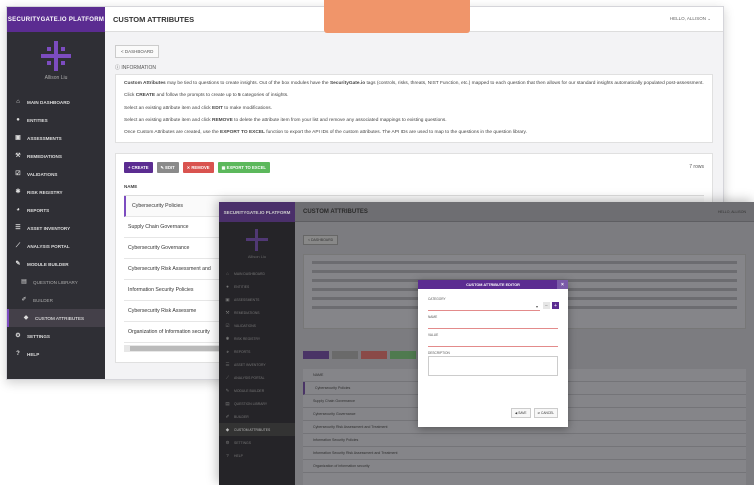 This screenshot has width=754, height=485. Describe the element at coordinates (242, 442) in the screenshot. I see `sidebar-item-label: SETTINGS` at that location.